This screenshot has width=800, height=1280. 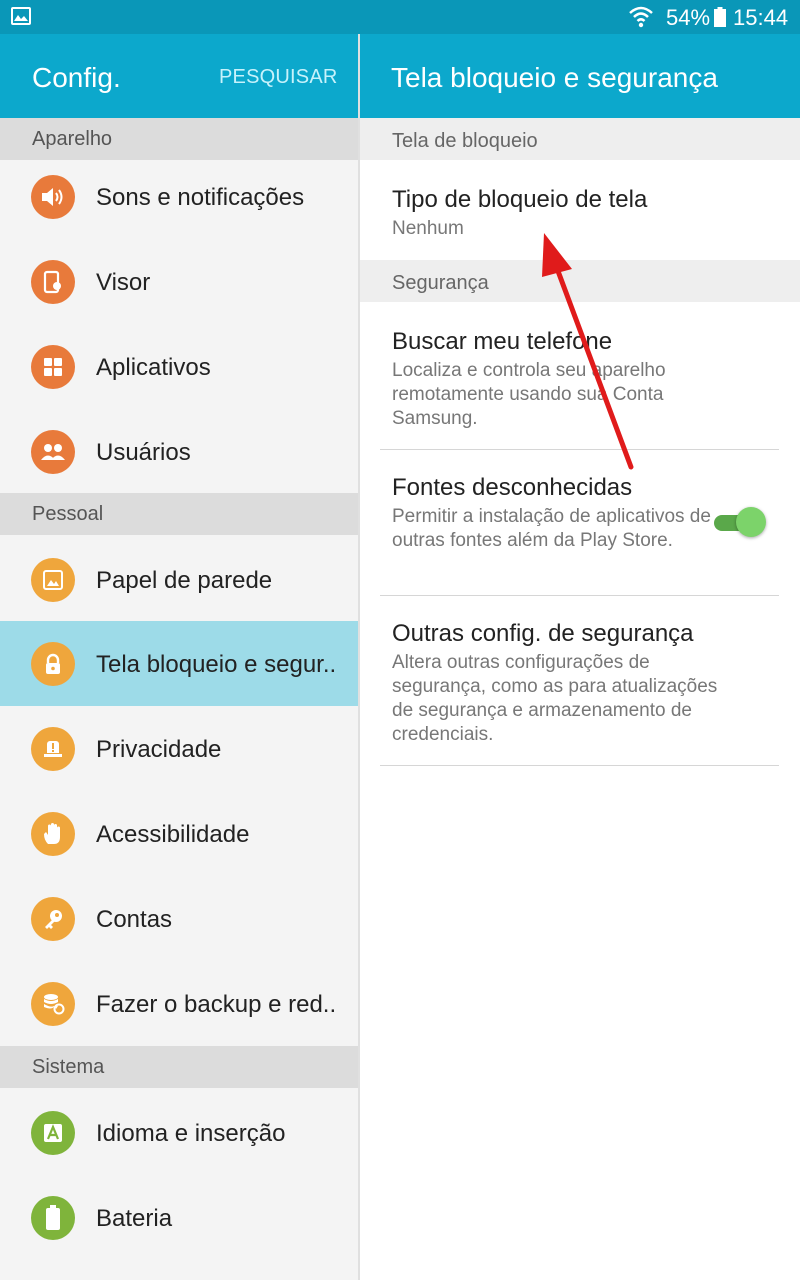 What do you see at coordinates (76, 77) in the screenshot?
I see `page-title: Config.` at bounding box center [76, 77].